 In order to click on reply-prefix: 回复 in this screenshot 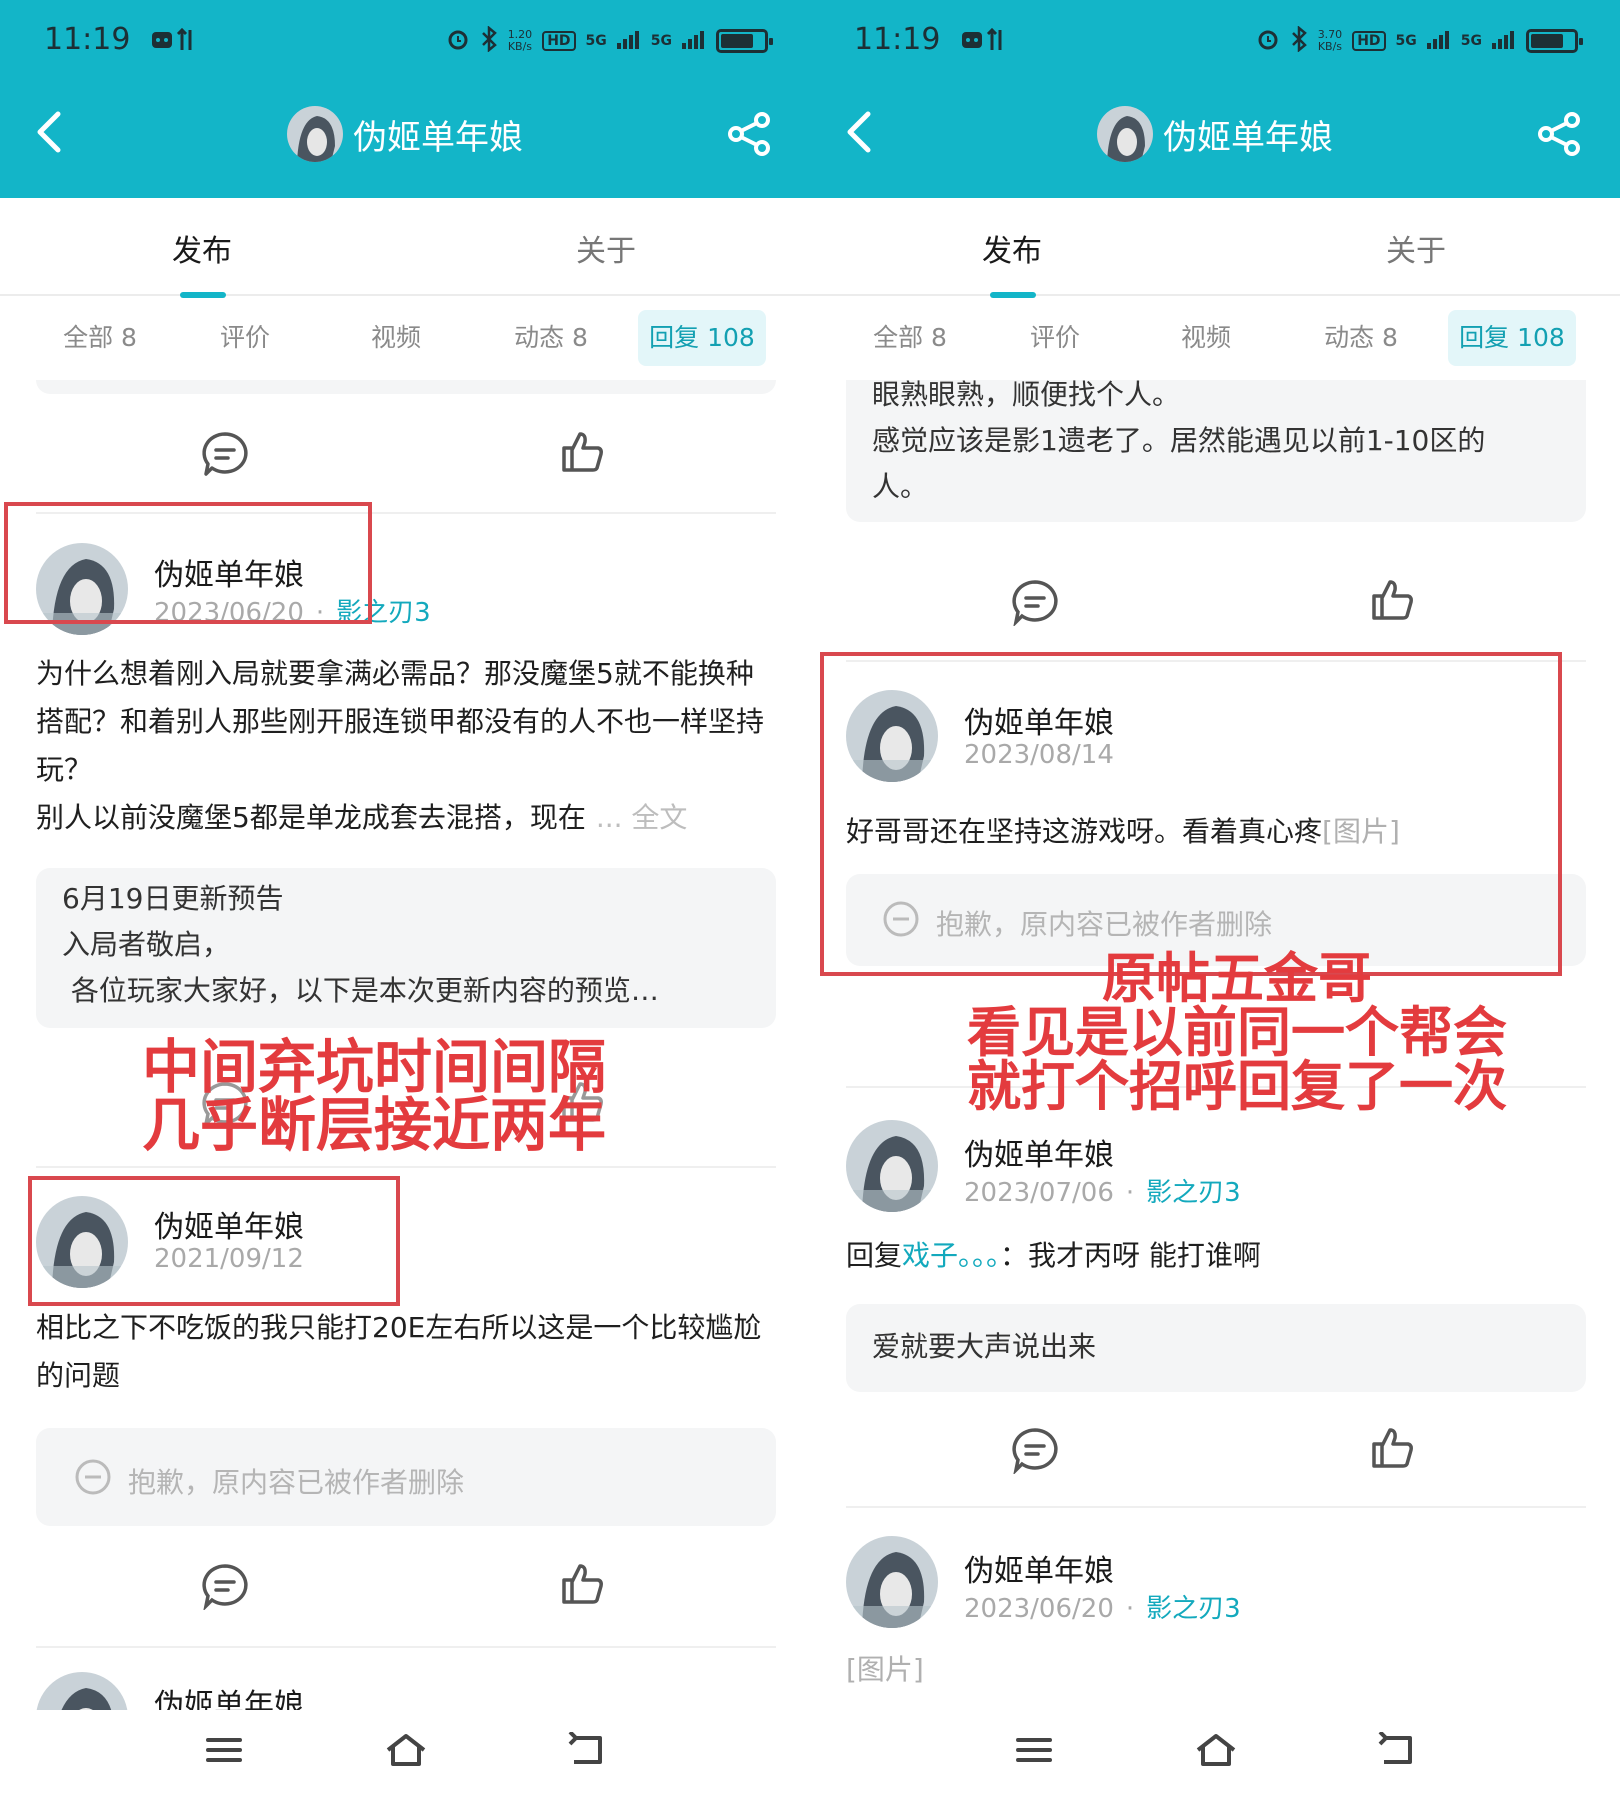, I will do `click(874, 1255)`.